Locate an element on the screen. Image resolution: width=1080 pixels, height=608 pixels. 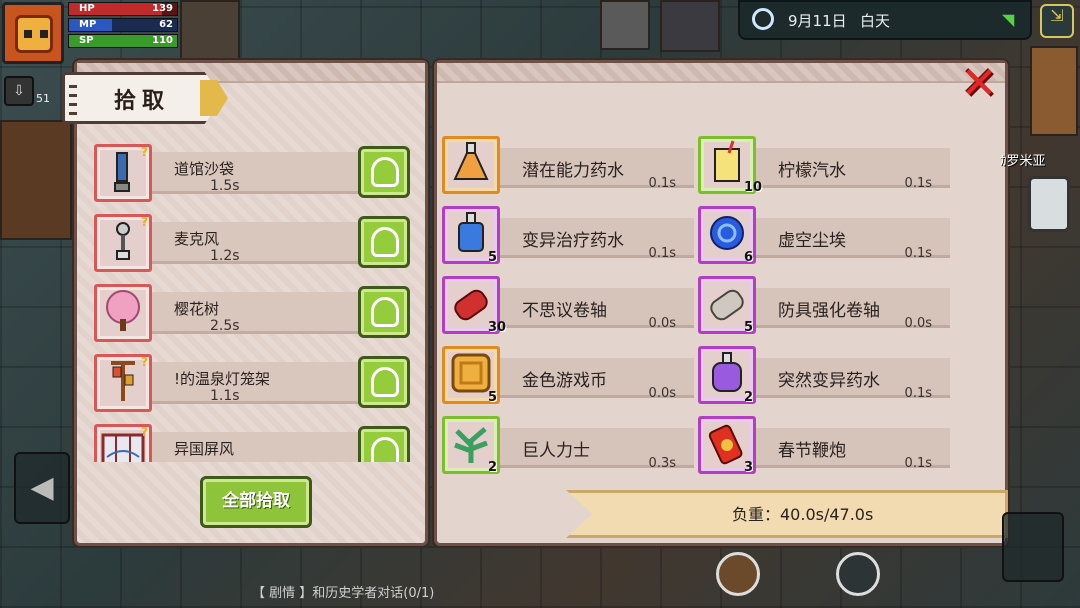
wall-decoration is located at coordinates (36, 180).